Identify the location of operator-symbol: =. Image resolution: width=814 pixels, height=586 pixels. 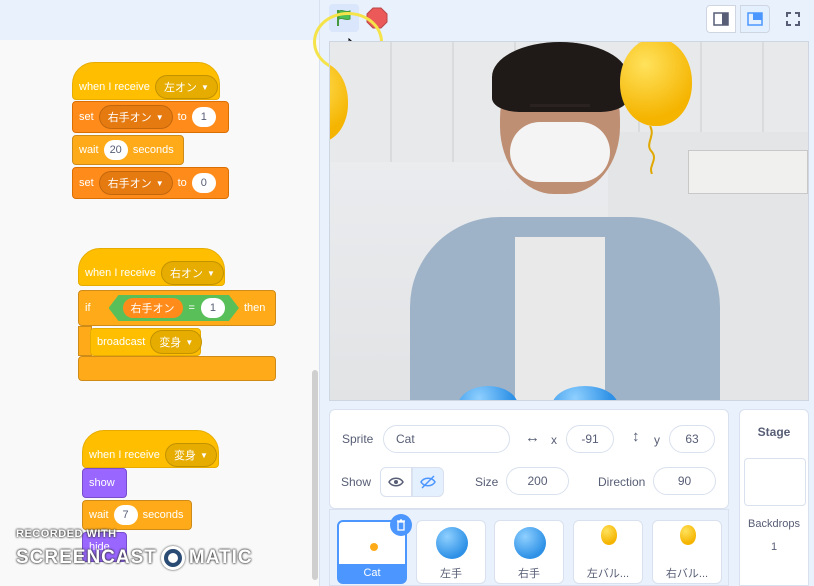
(191, 308).